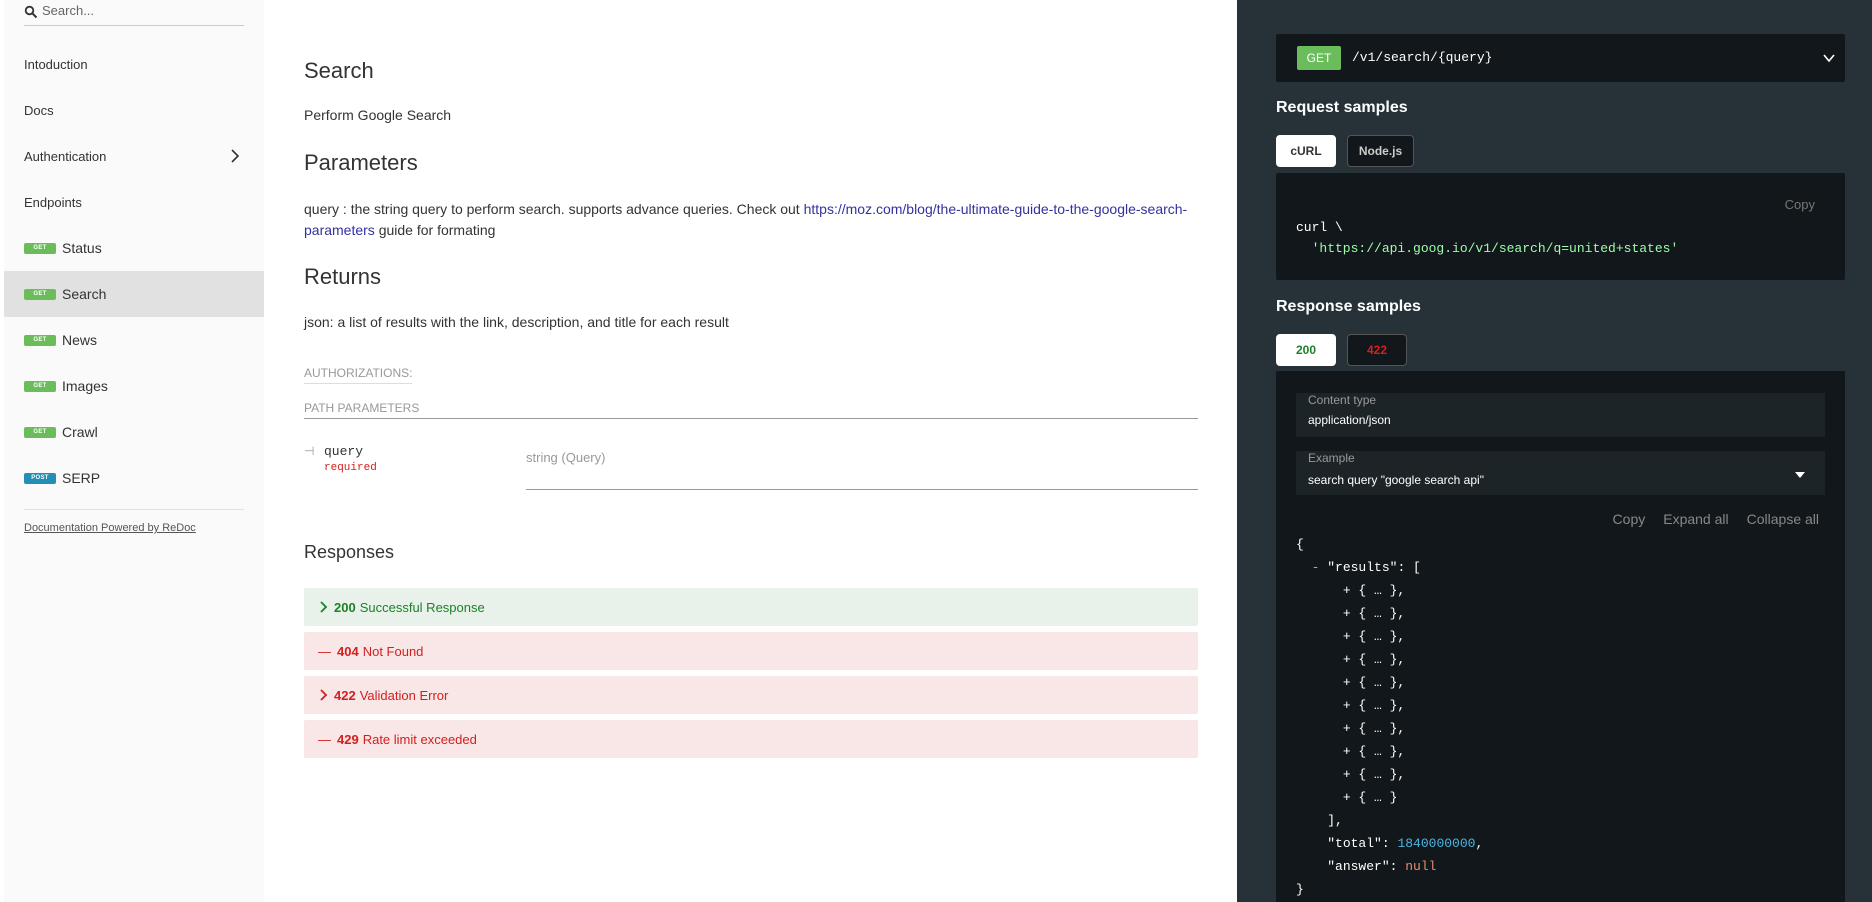  What do you see at coordinates (1560, 58) in the screenshot?
I see `endpoint-bar: GET /v1/search/{query}` at bounding box center [1560, 58].